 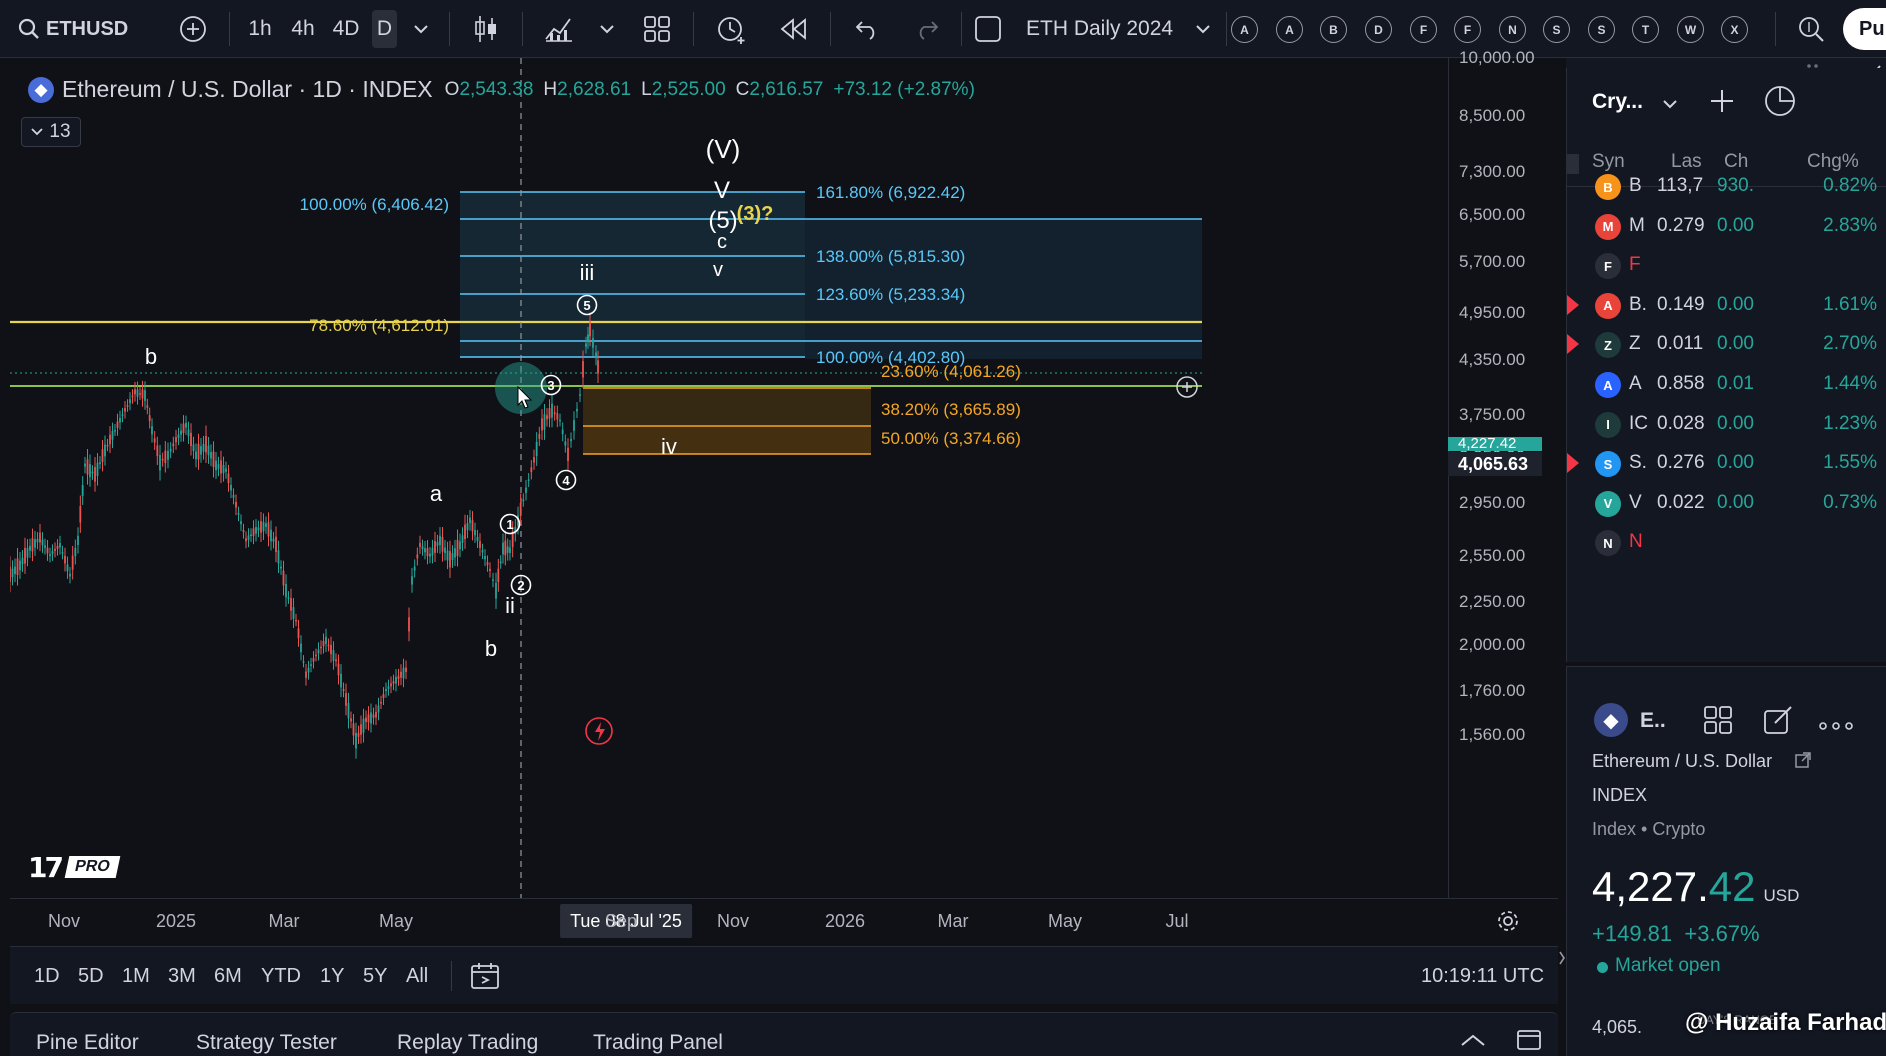 What do you see at coordinates (1492, 115) in the screenshot?
I see `price-axis-label: 8,500.00` at bounding box center [1492, 115].